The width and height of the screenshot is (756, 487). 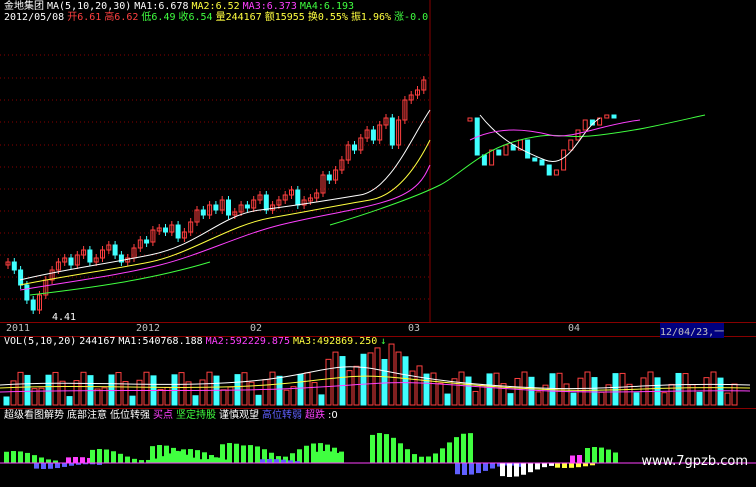 What do you see at coordinates (311, 455) in the screenshot?
I see `indicator-bars` at bounding box center [311, 455].